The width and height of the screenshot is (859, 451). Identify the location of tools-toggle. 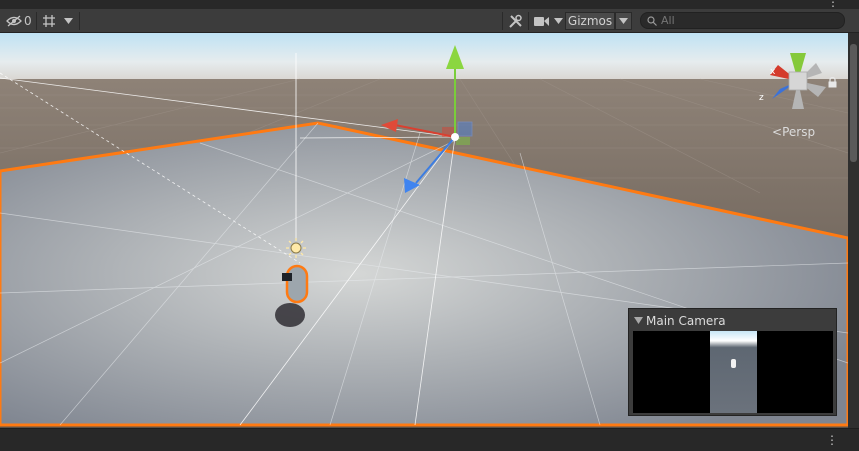
(515, 21).